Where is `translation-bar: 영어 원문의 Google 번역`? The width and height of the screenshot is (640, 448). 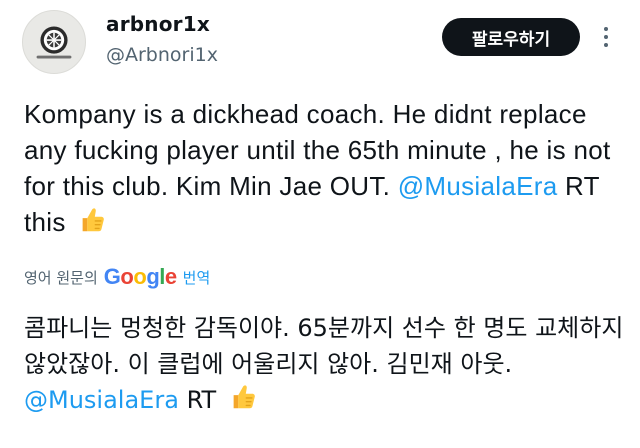
translation-bar: 영어 원문의 Google 번역 is located at coordinates (117, 277).